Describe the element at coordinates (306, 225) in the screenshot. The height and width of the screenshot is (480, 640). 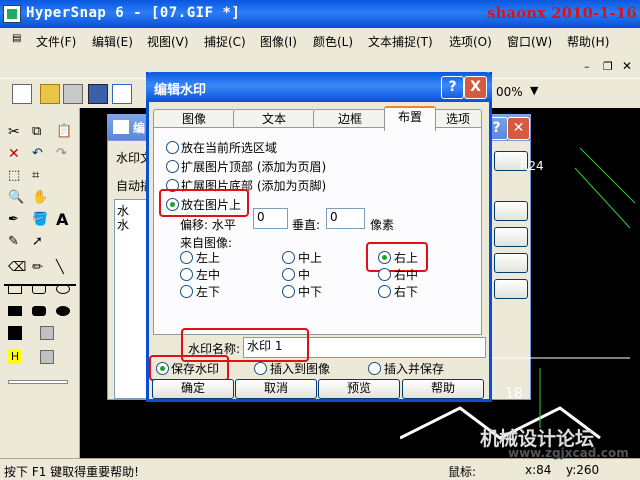
I see `offset-v-label: 垂直:` at that location.